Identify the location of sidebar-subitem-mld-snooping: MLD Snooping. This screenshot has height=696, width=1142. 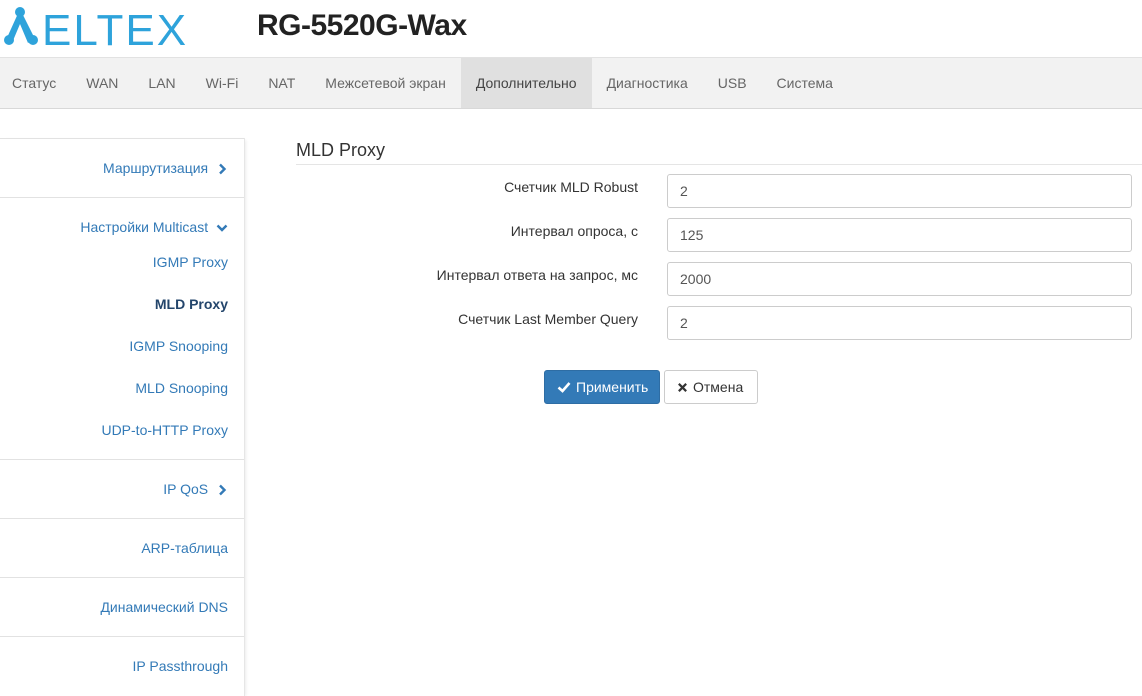
(114, 388).